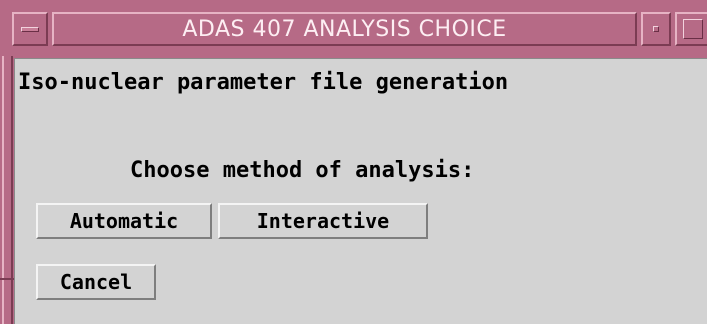  I want to click on automatic-button: Automatic, so click(124, 221).